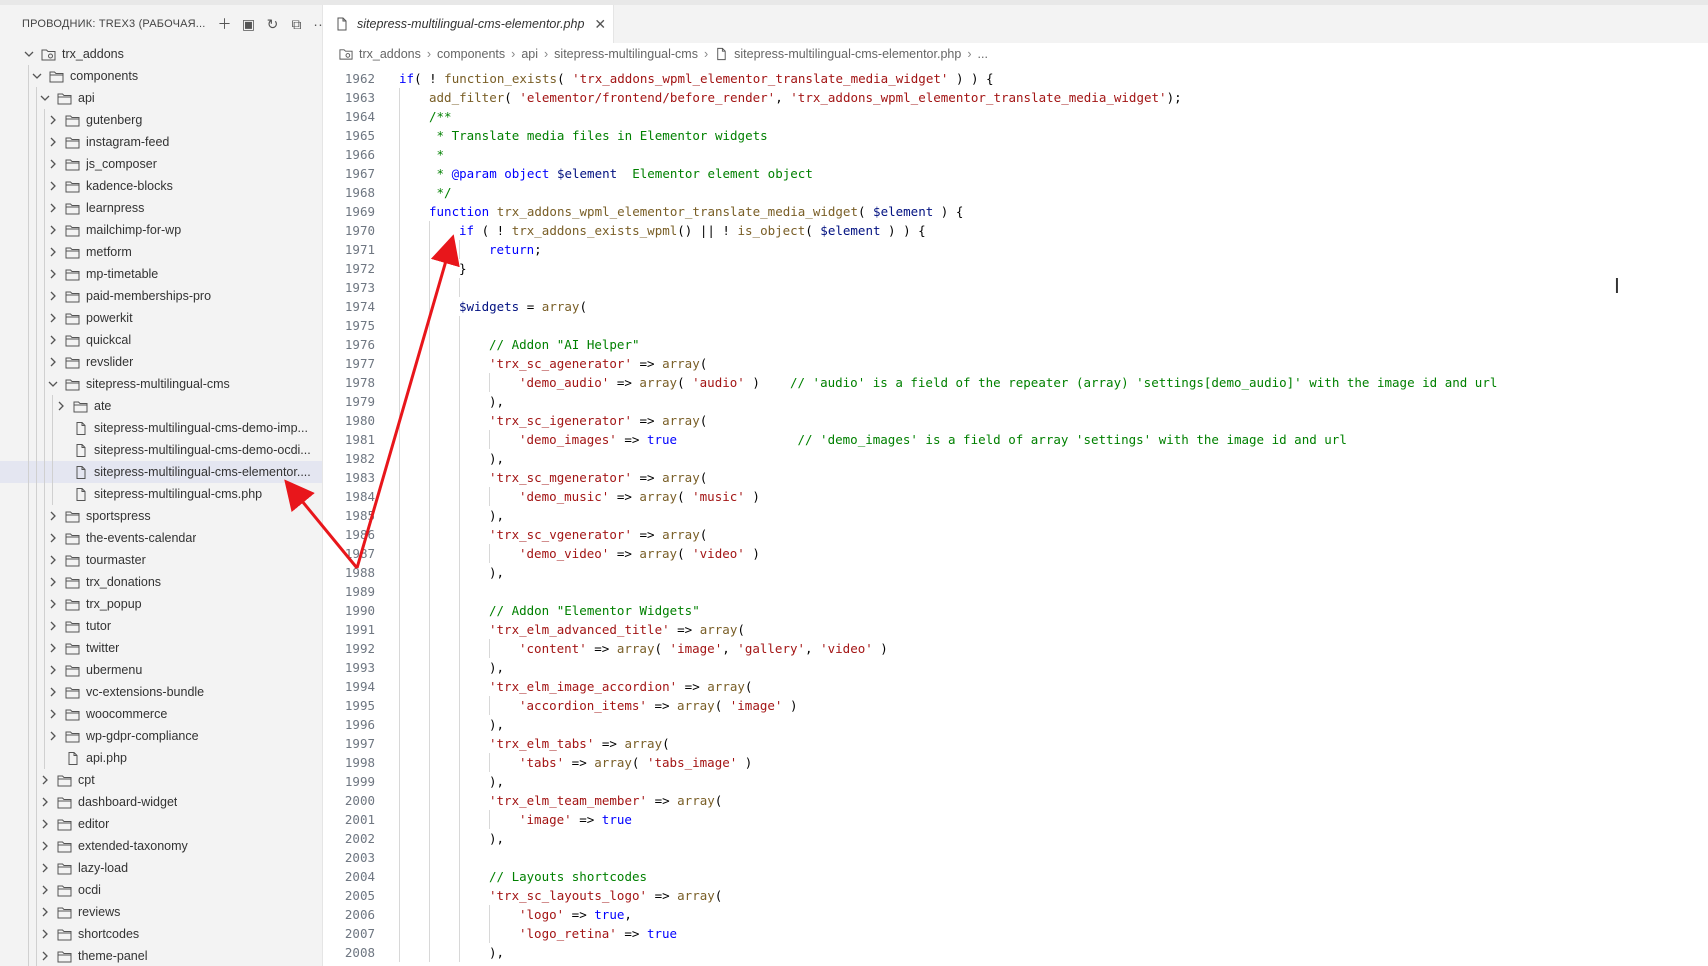  Describe the element at coordinates (317, 24) in the screenshot. I see `more-icon: ···` at that location.